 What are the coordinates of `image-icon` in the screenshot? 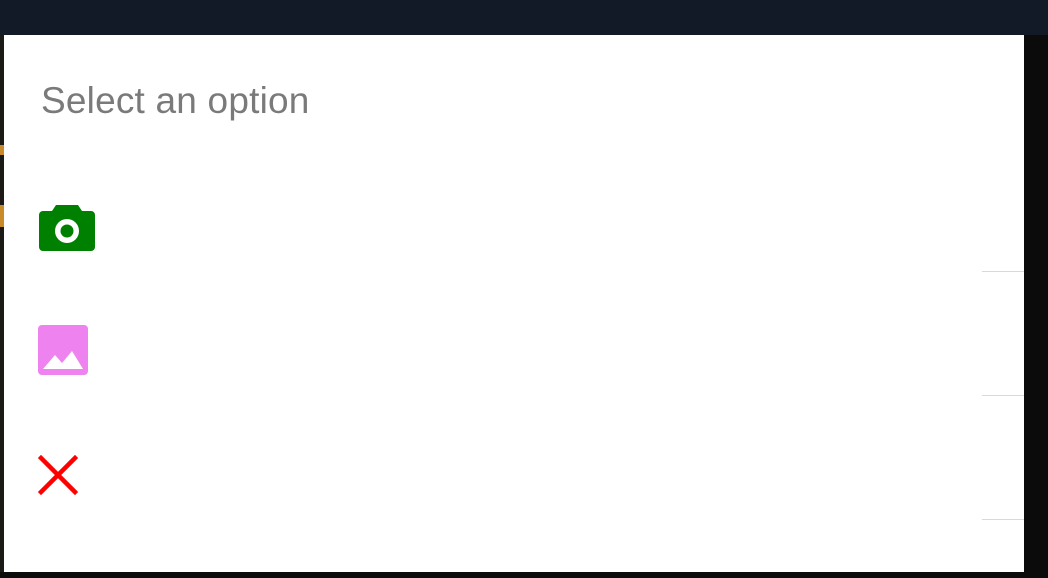 It's located at (63, 352).